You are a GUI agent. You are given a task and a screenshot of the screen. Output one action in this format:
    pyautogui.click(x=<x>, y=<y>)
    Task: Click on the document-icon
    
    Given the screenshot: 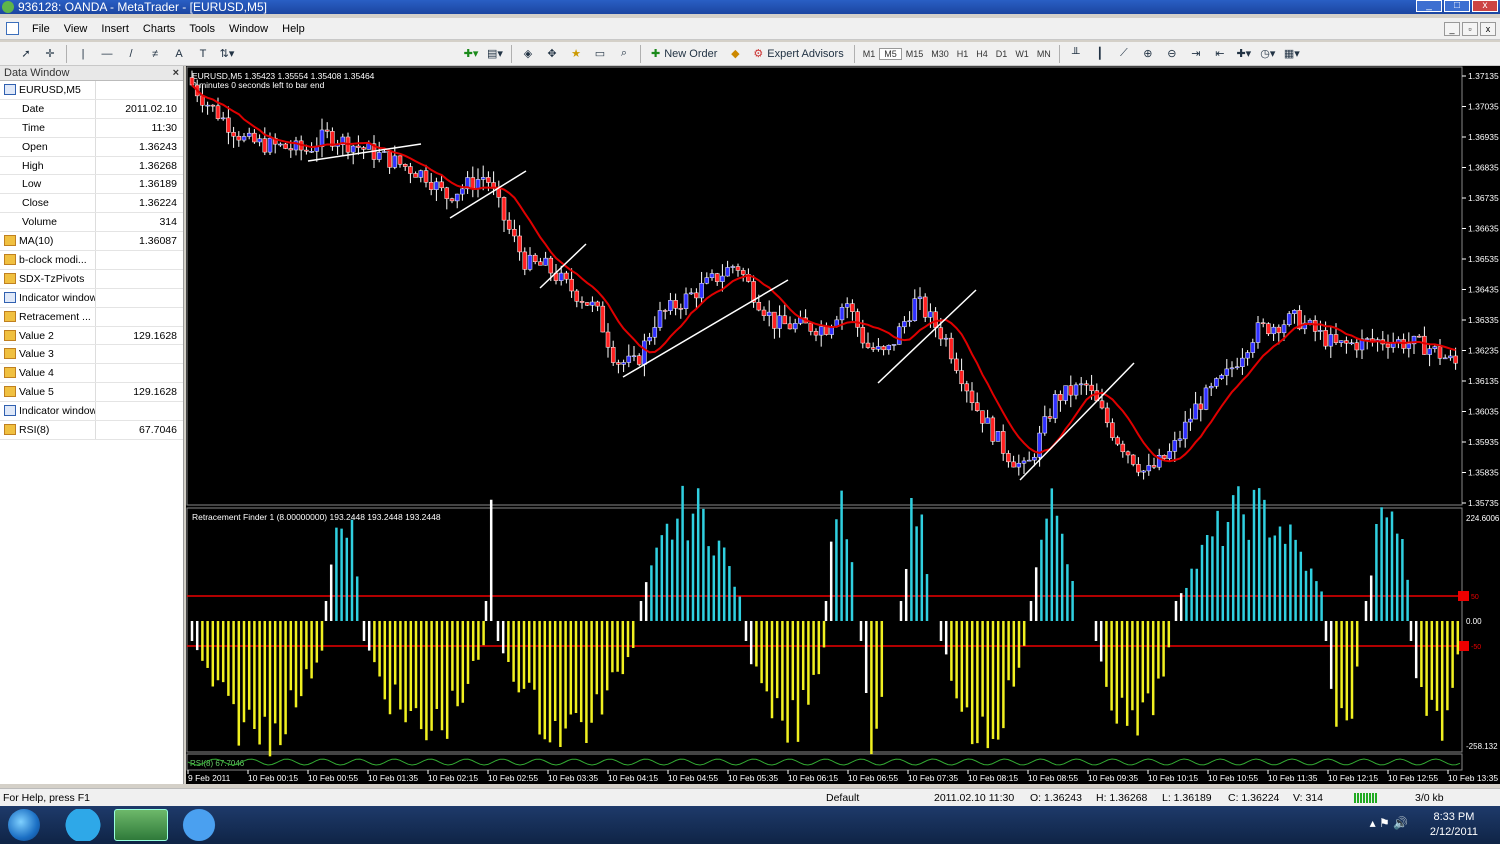 What is the action you would take?
    pyautogui.click(x=12, y=28)
    